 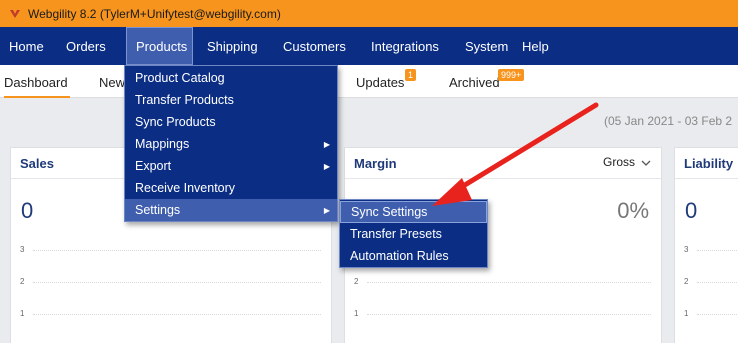 What do you see at coordinates (474, 82) in the screenshot?
I see `tab-archived-label: Archived` at bounding box center [474, 82].